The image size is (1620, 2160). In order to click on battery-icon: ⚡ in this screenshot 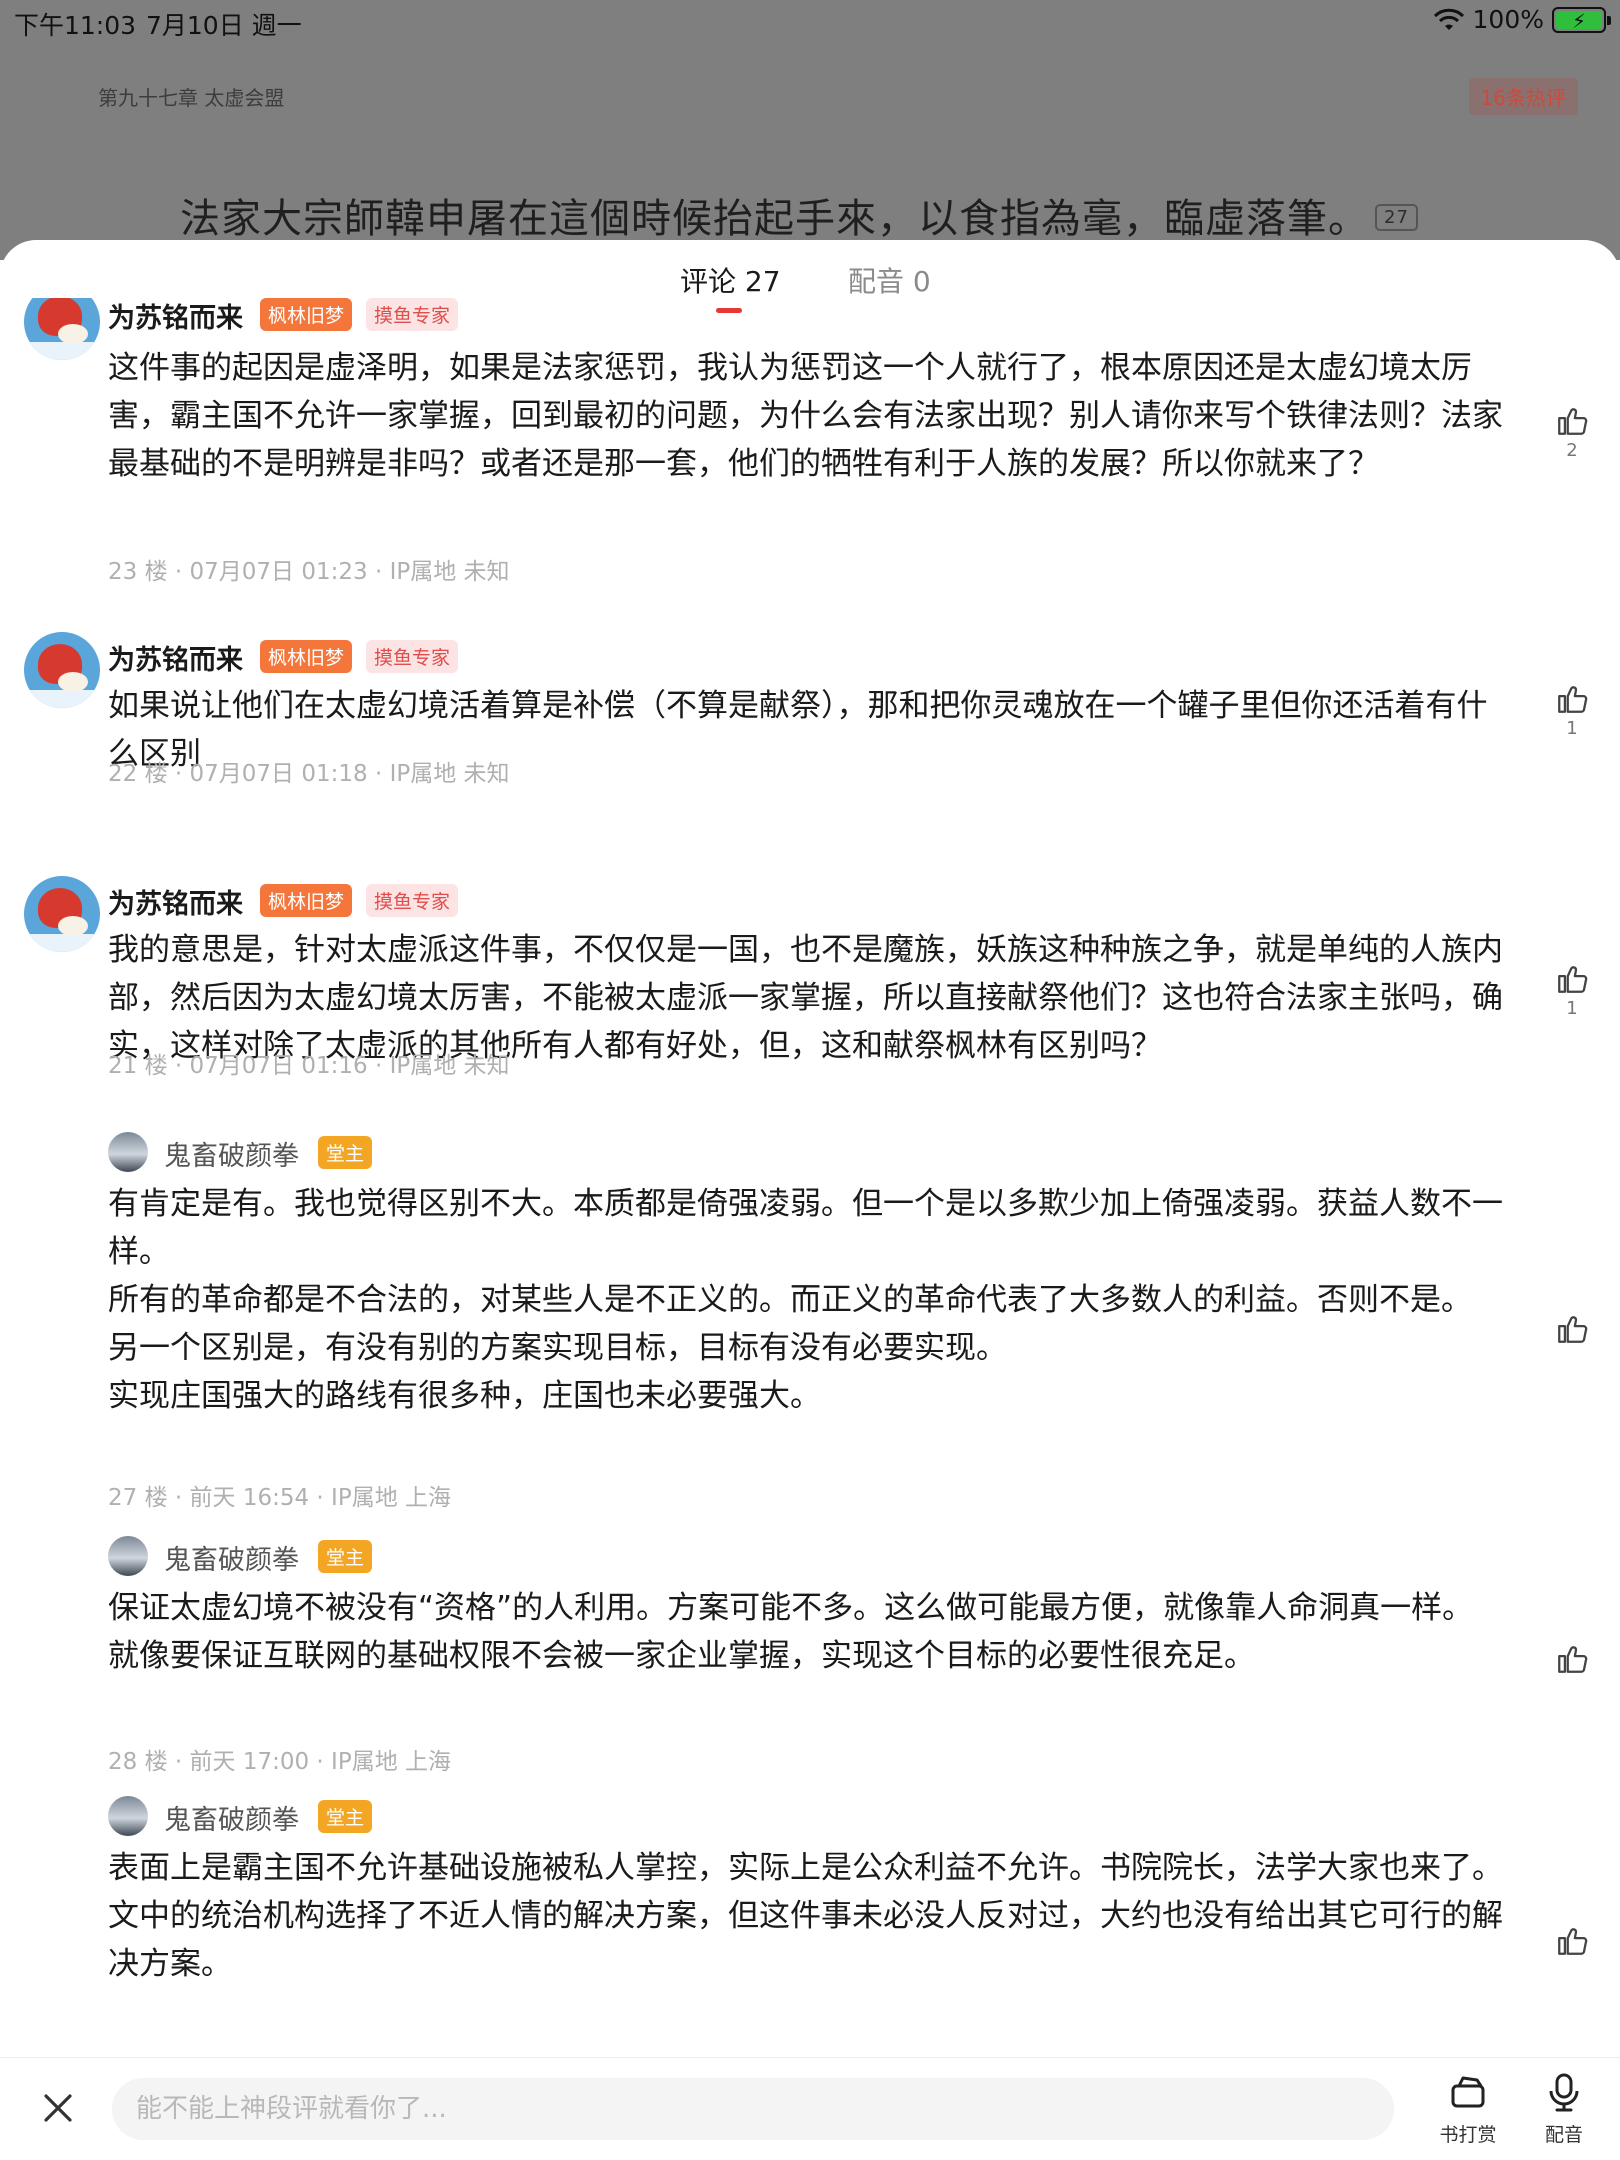, I will do `click(1581, 19)`.